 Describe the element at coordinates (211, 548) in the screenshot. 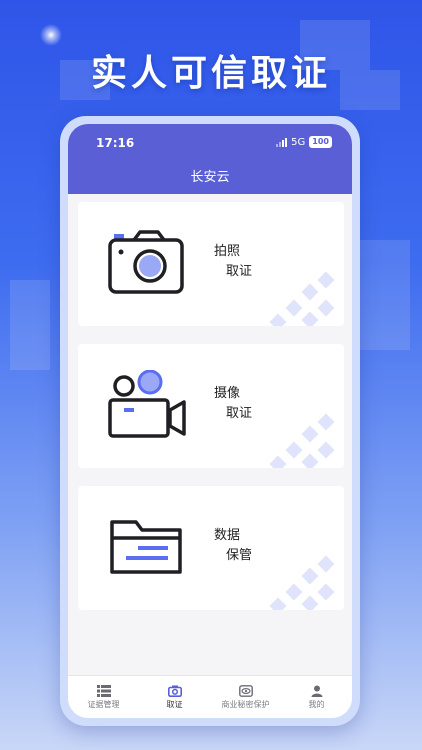

I see `data-custody-card: 数据 保管` at that location.